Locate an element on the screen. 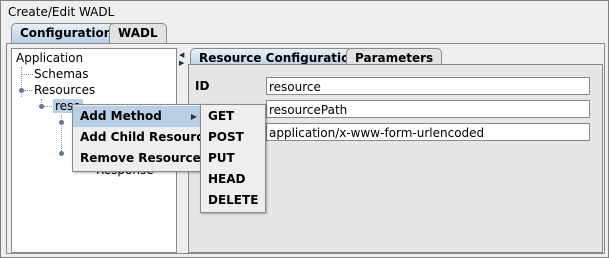 This screenshot has width=609, height=258. dialog-title: Create/Edit WADL is located at coordinates (61, 12).